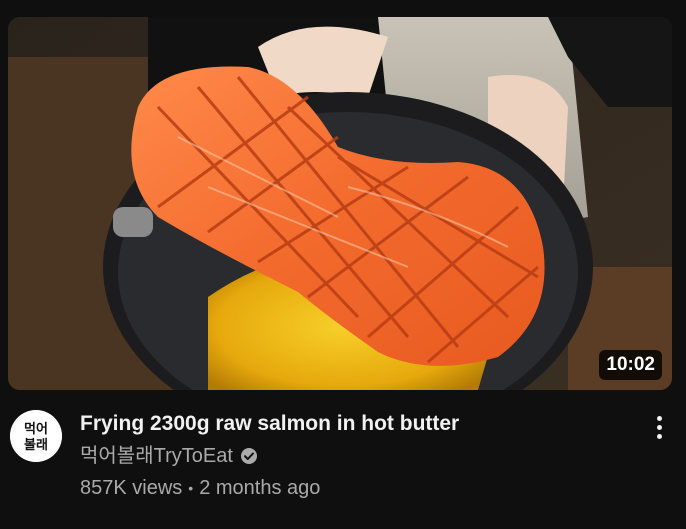 Image resolution: width=686 pixels, height=529 pixels. What do you see at coordinates (360, 424) in the screenshot?
I see `video-title: Frying 2300g raw salmon in hot butter` at bounding box center [360, 424].